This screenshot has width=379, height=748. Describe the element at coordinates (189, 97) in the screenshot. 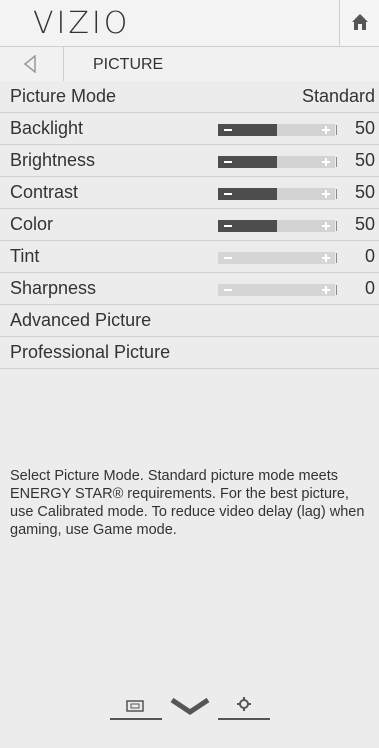

I see `menu-item-picture-mode: Picture Mode Standard` at that location.